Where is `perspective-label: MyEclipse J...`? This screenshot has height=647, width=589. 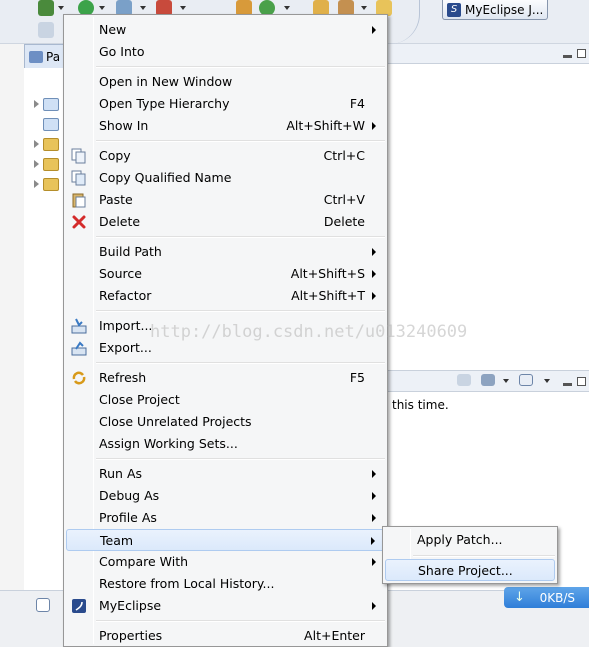 perspective-label: MyEclipse J... is located at coordinates (504, 9).